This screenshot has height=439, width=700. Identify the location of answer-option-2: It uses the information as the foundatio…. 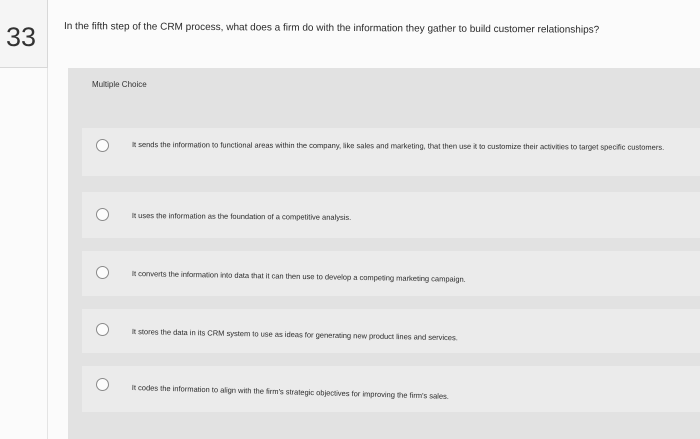
(391, 215).